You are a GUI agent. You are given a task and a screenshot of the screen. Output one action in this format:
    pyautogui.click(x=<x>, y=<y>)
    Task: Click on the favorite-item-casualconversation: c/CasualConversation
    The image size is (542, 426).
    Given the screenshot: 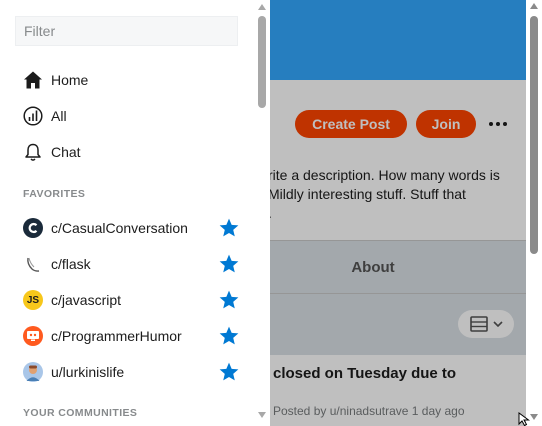 What is the action you would take?
    pyautogui.click(x=130, y=228)
    